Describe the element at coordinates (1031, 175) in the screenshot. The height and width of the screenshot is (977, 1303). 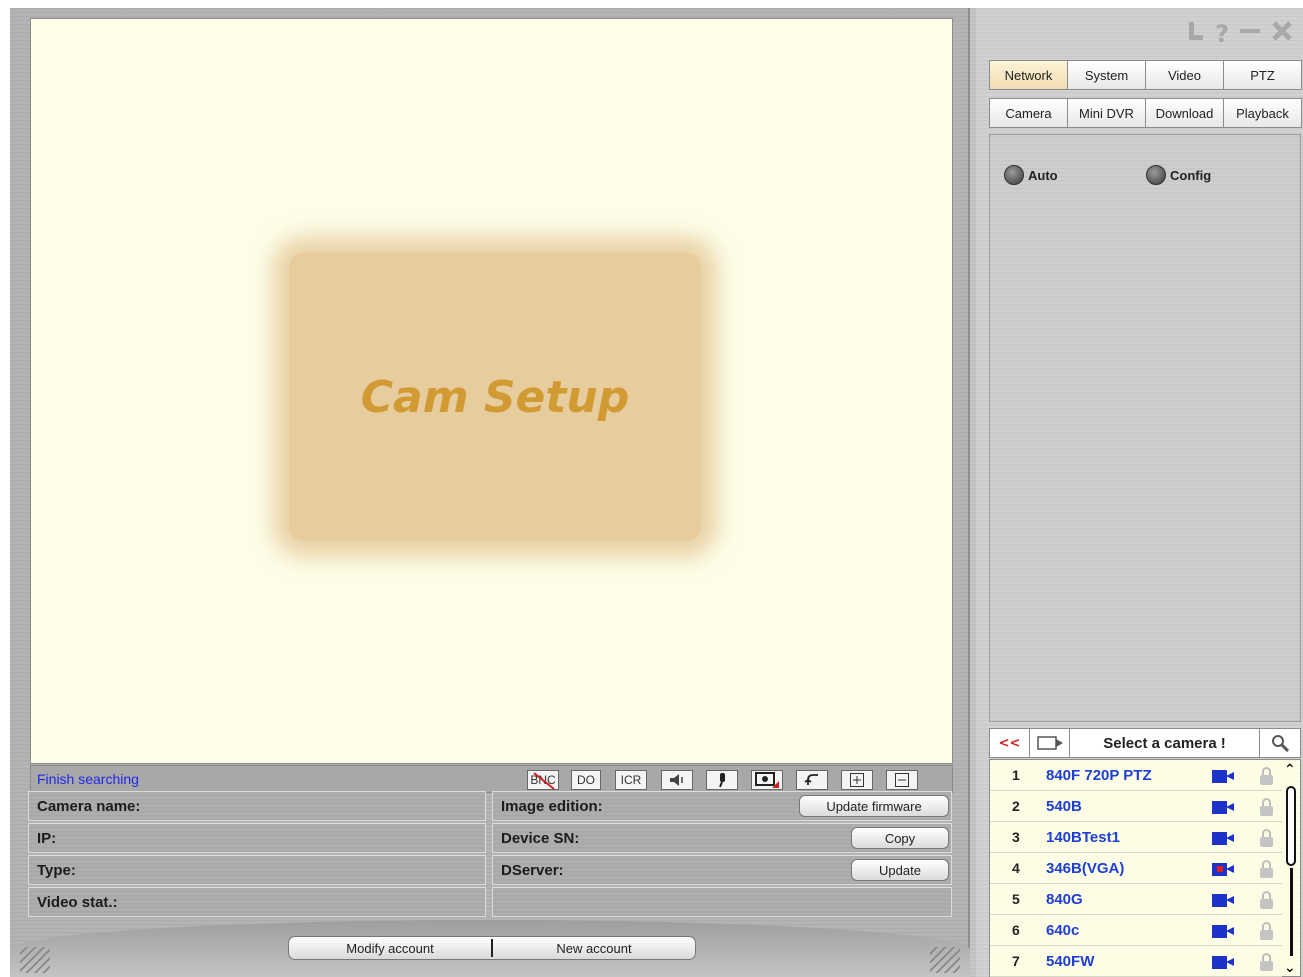
I see `auto-radio: Auto` at that location.